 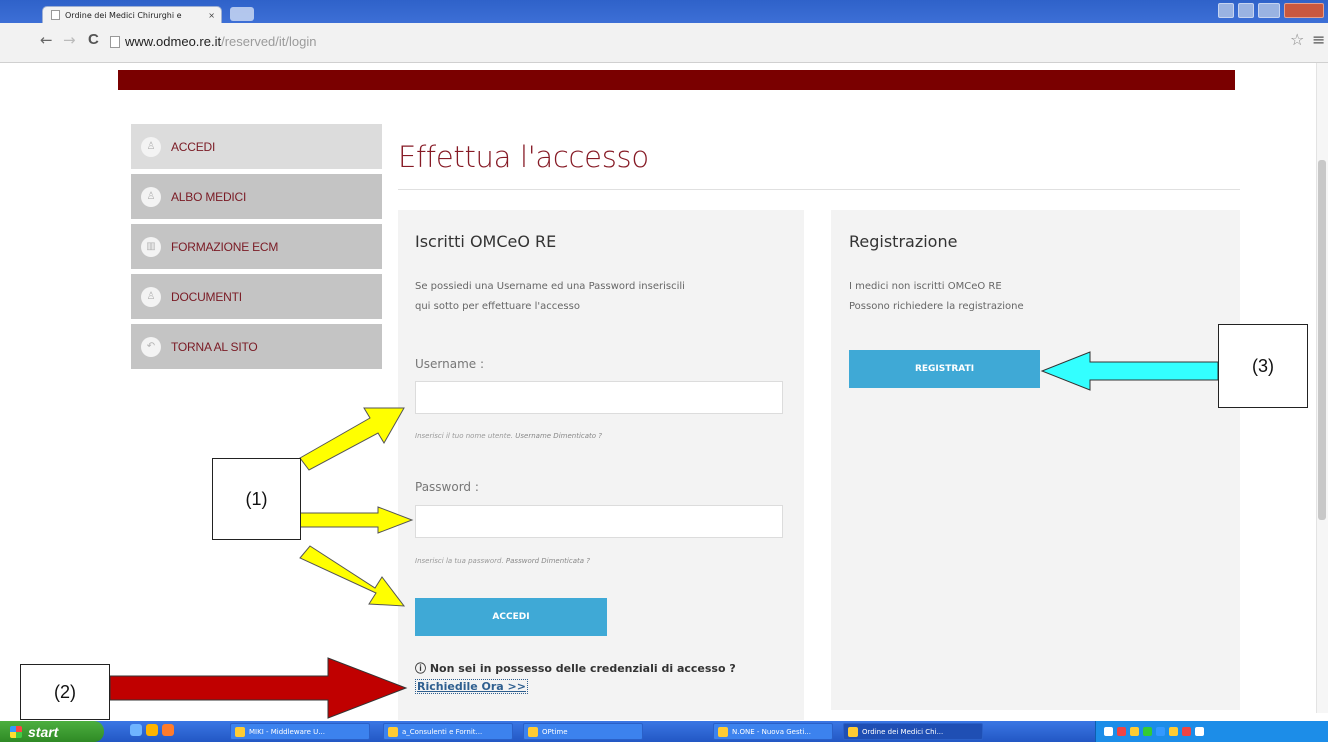 I want to click on start-button: start, so click(x=52, y=731).